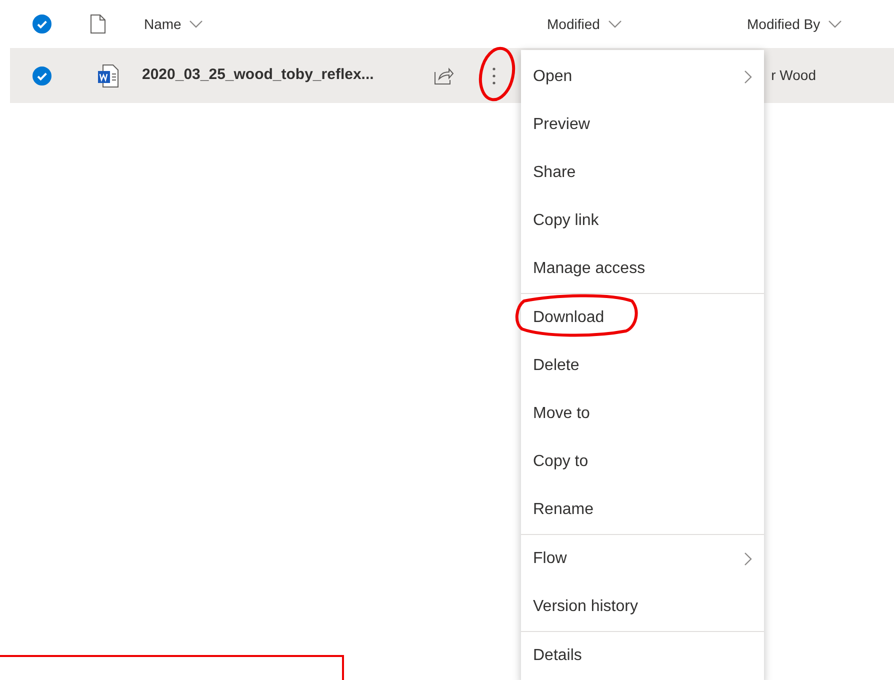 This screenshot has height=680, width=894. Describe the element at coordinates (642, 462) in the screenshot. I see `menu-item: Copy to` at that location.